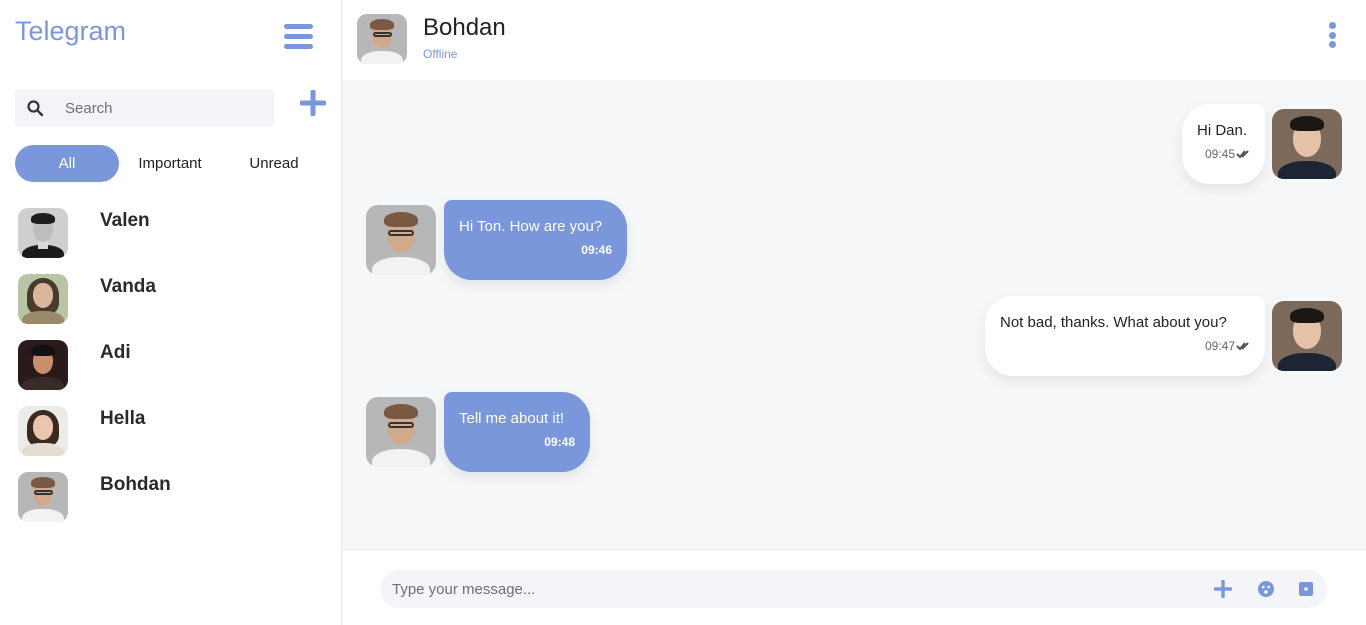 The height and width of the screenshot is (625, 1366). What do you see at coordinates (531, 226) in the screenshot?
I see `message-text: Hi Ton. How are you?` at bounding box center [531, 226].